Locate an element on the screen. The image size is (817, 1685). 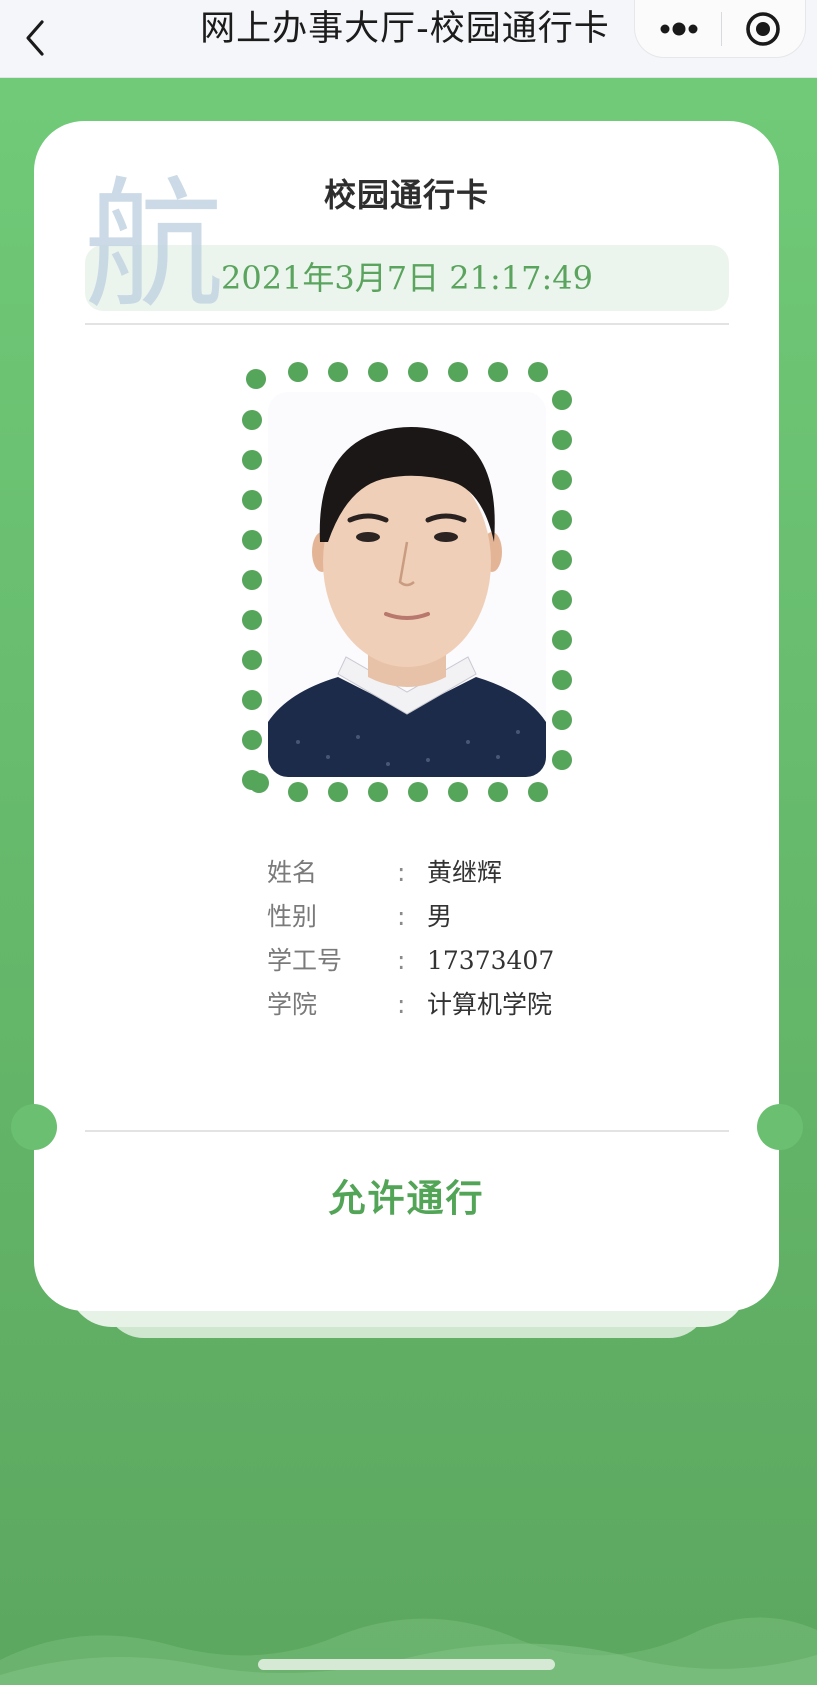
bottom-wave-decoration is located at coordinates (408, 1651).